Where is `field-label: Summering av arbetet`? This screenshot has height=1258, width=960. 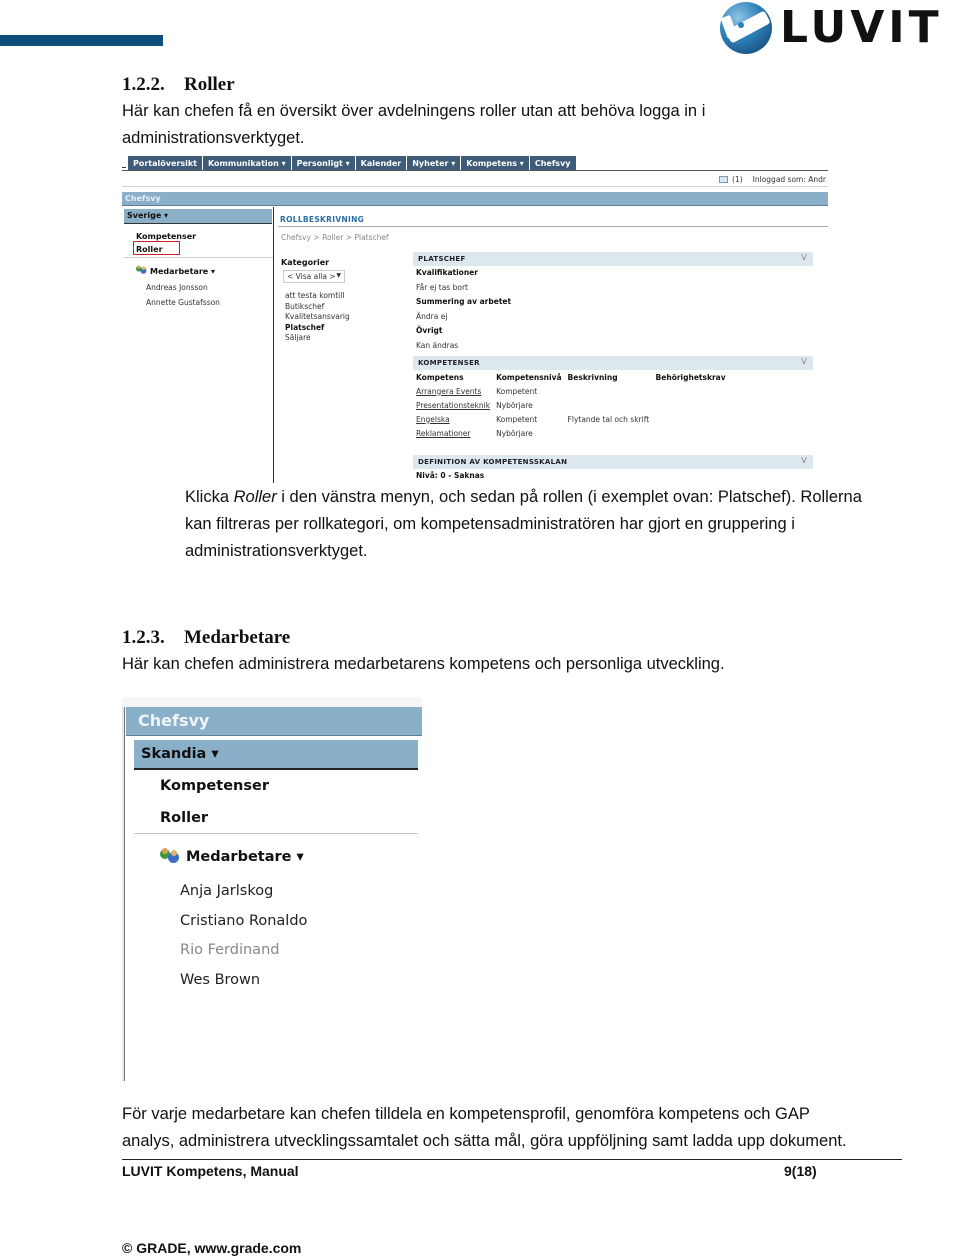
field-label: Summering av arbetet is located at coordinates (464, 301).